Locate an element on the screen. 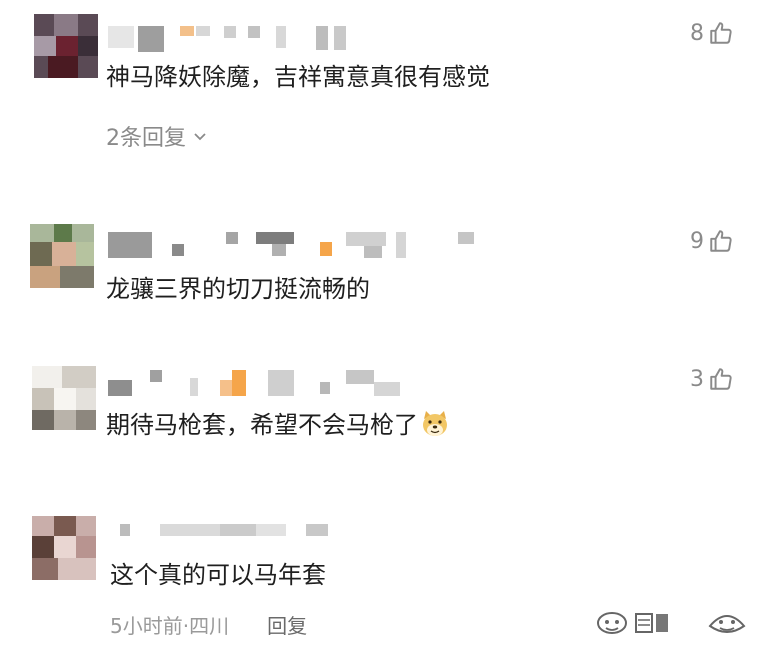 This screenshot has width=768, height=652. comment-location: 四川 is located at coordinates (209, 626).